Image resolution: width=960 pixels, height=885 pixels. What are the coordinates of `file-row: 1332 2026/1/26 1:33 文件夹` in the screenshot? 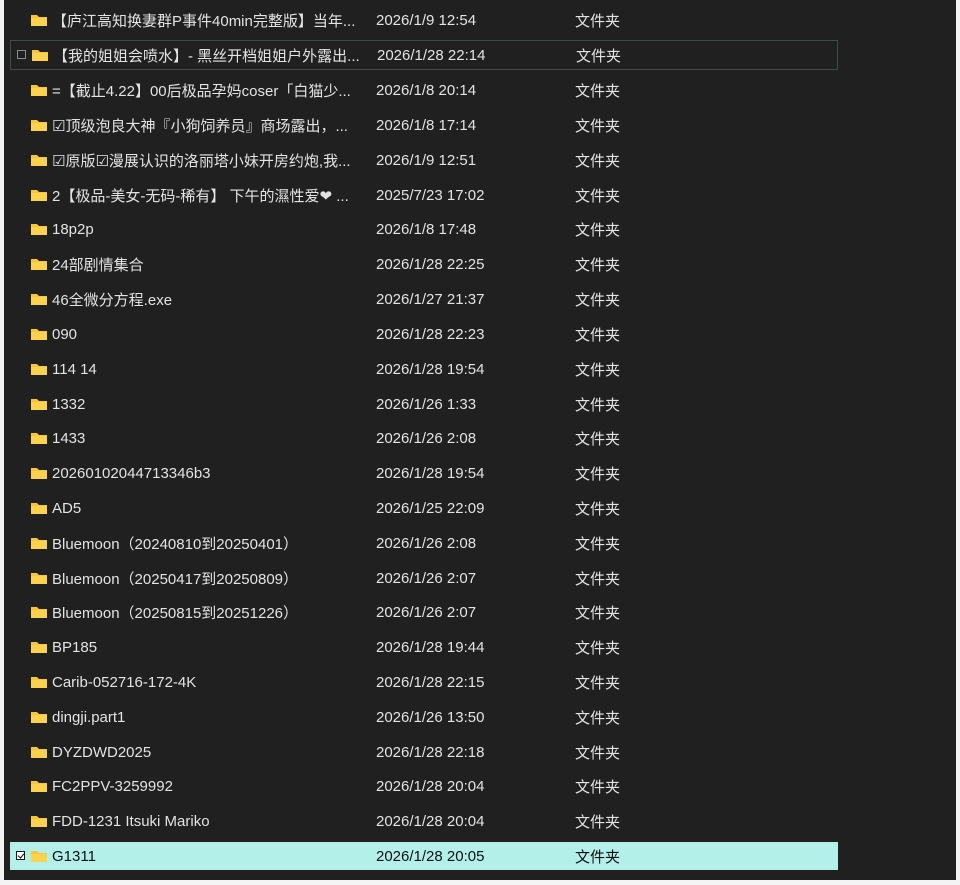 It's located at (424, 404).